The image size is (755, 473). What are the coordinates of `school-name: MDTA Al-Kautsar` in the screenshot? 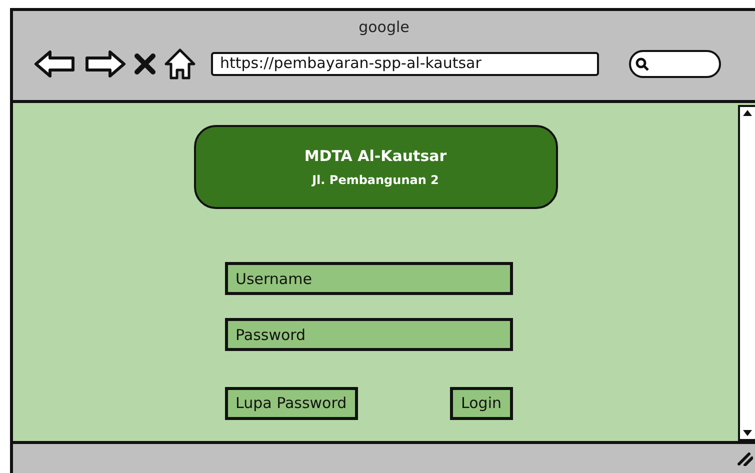 It's located at (375, 156).